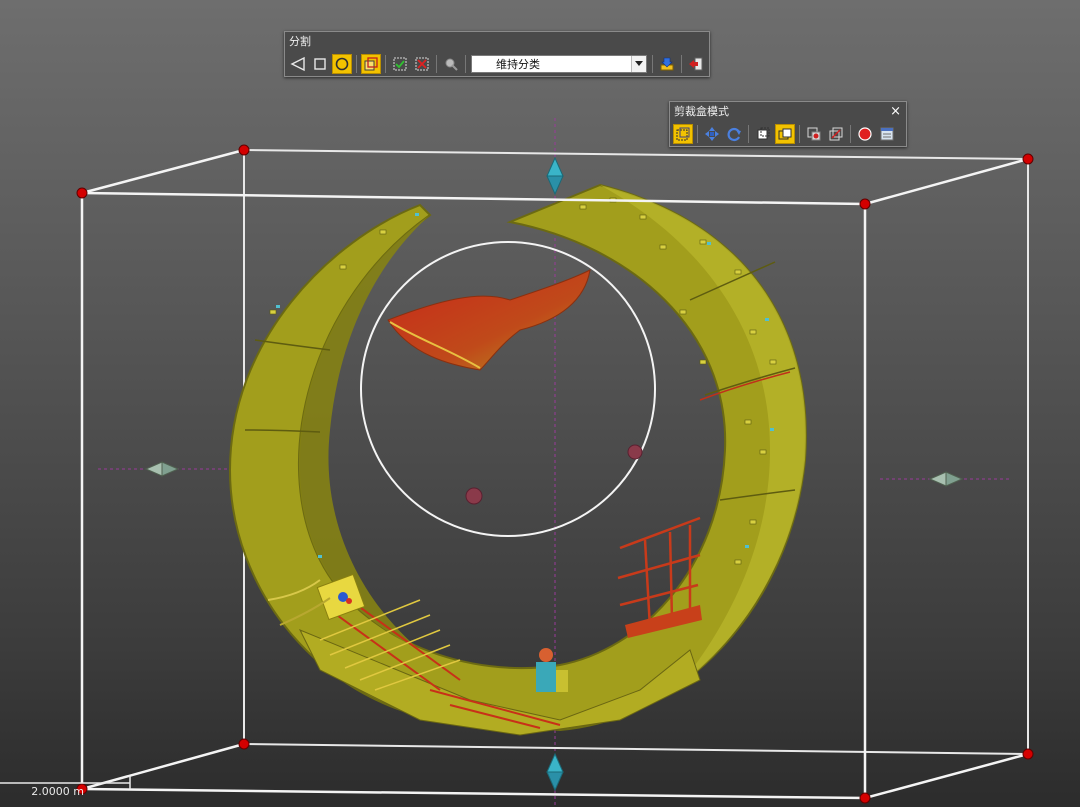 Image resolution: width=1080 pixels, height=807 pixels. I want to click on clip-outside-icon, so click(785, 134).